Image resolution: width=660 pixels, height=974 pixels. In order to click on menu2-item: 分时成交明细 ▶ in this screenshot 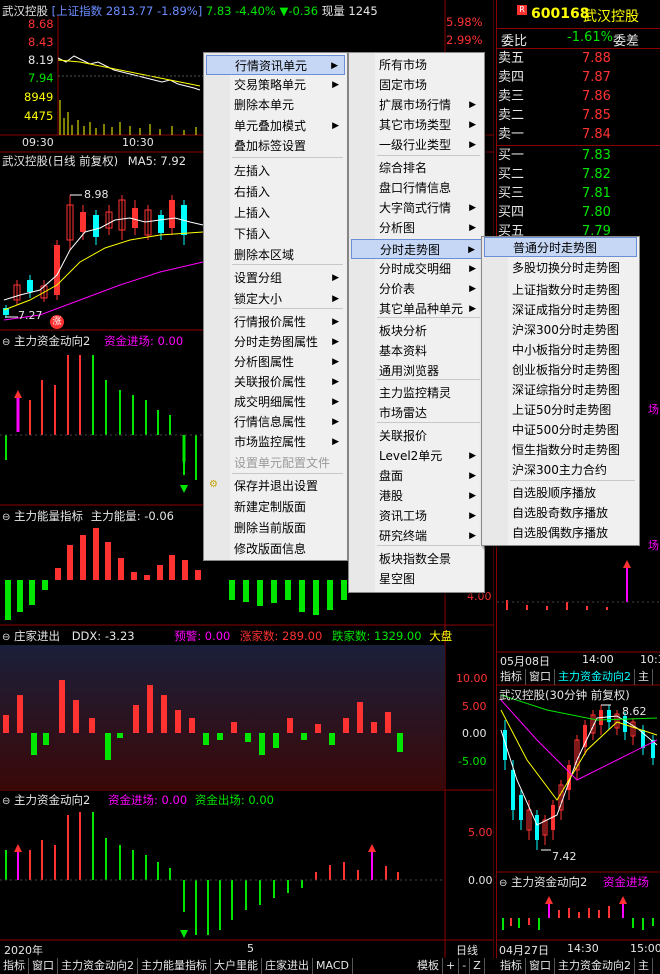, I will do `click(416, 269)`.